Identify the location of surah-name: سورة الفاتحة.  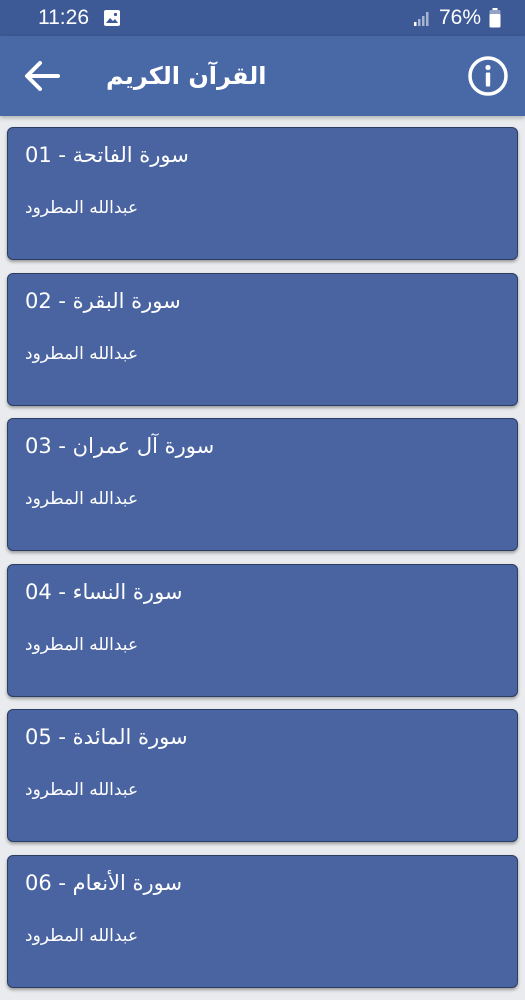
(130, 155).